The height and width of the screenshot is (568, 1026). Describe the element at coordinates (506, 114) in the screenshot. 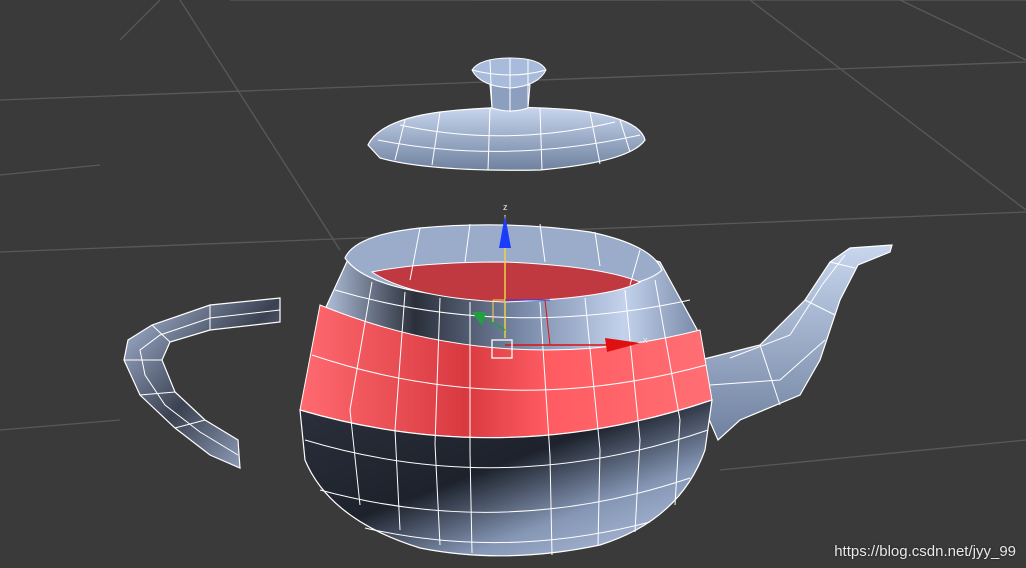

I see `teapot-lid` at that location.